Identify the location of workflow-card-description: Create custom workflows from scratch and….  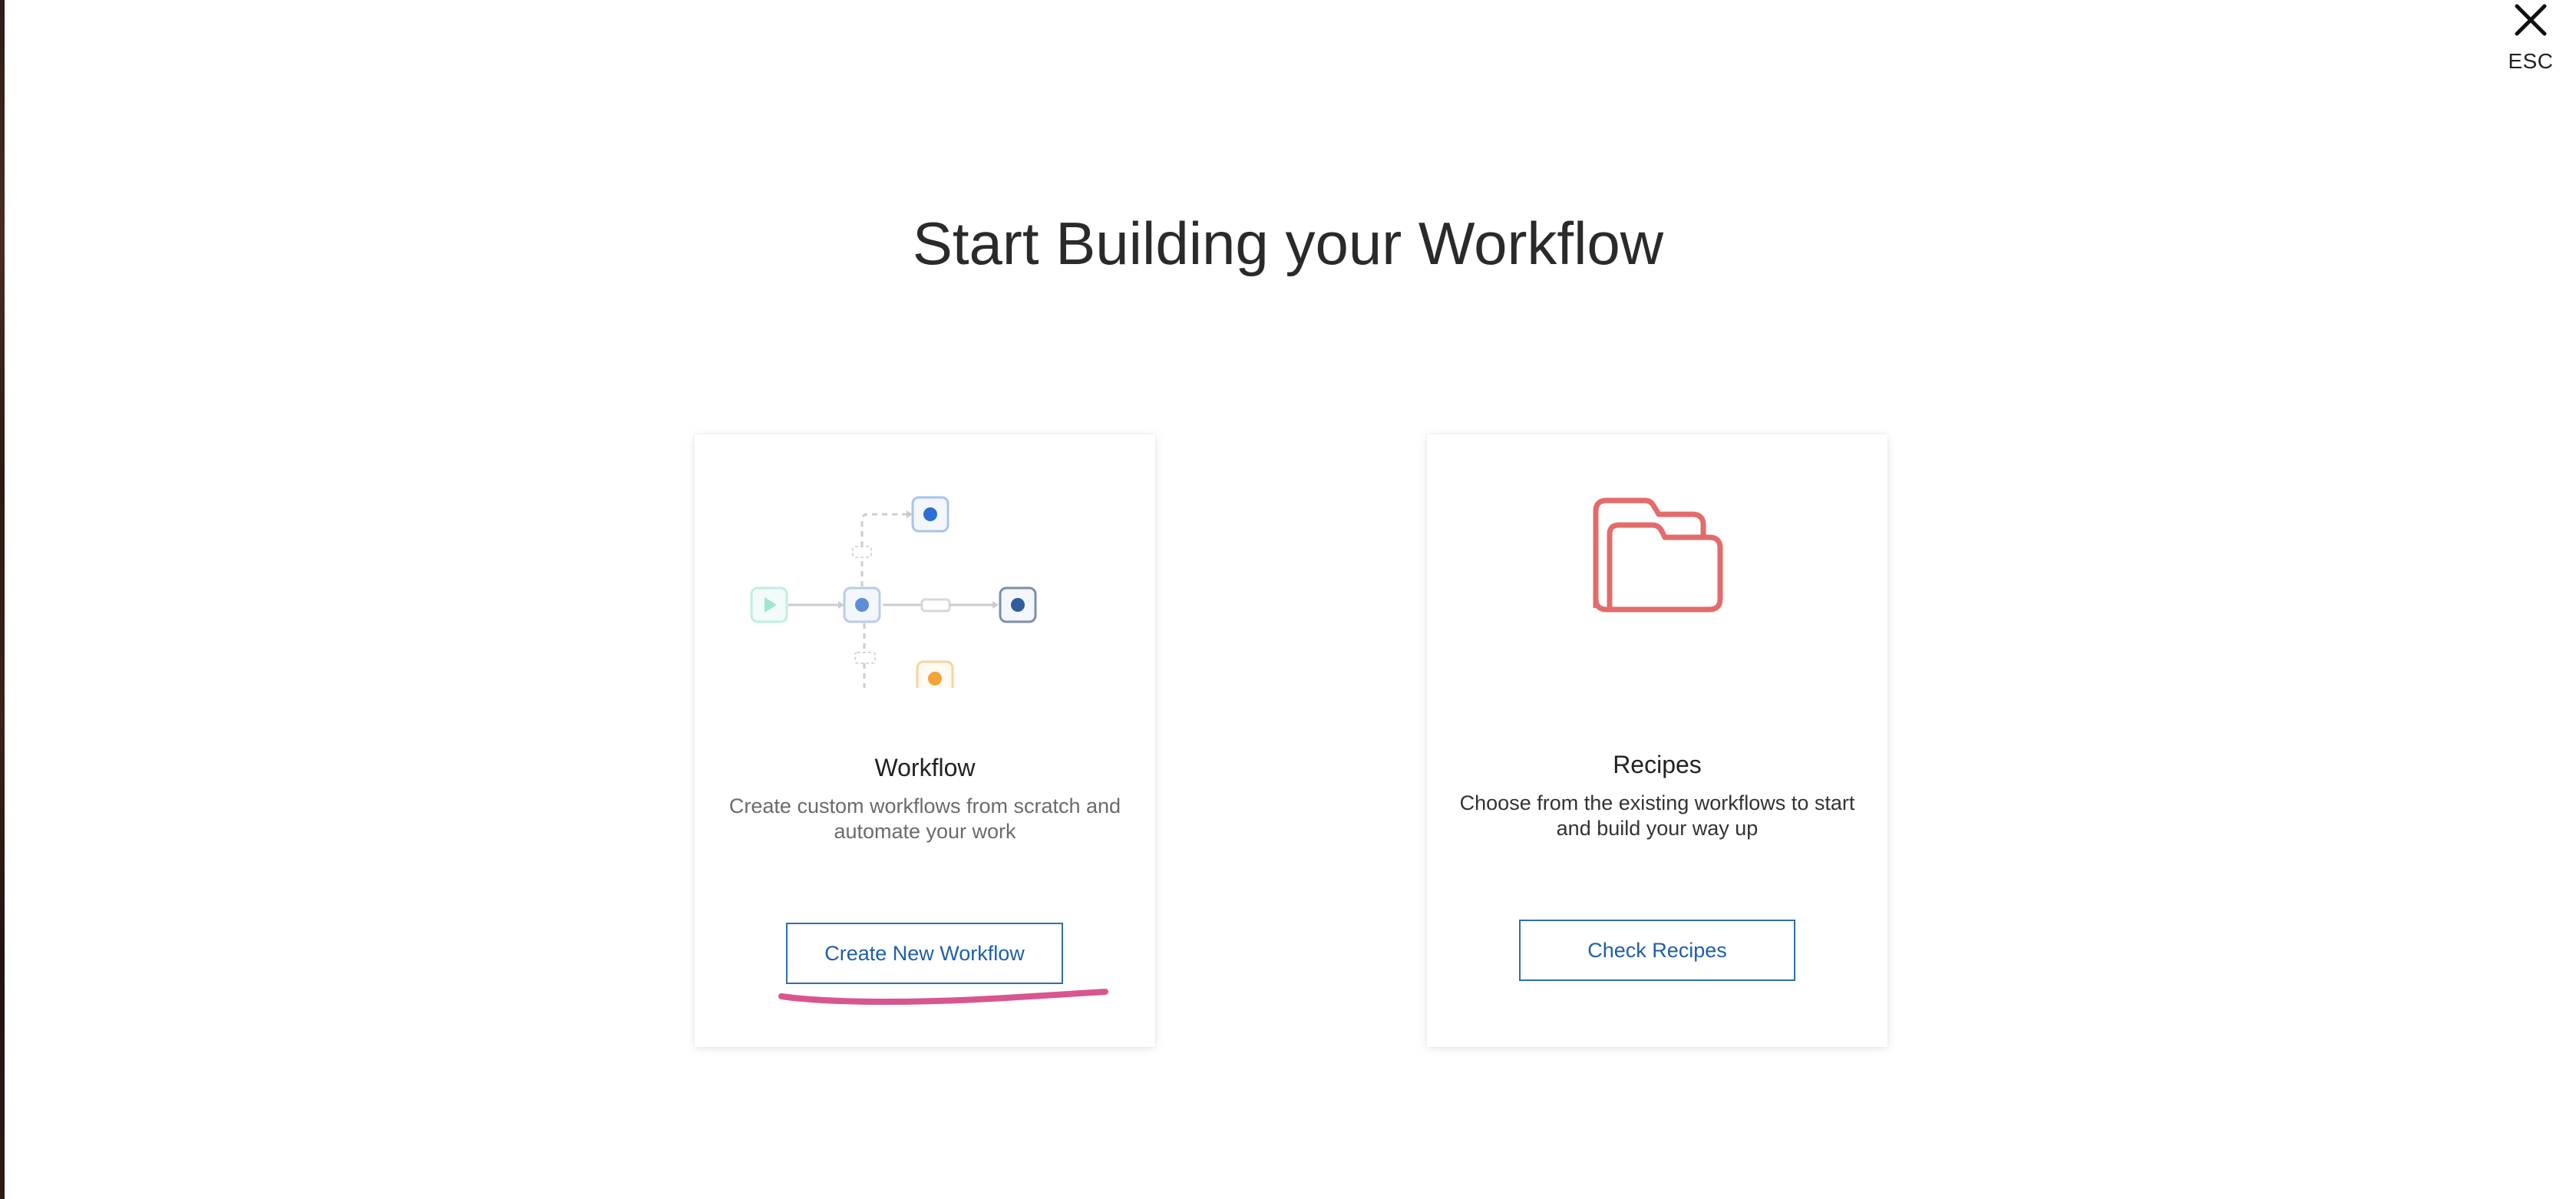
(924, 818).